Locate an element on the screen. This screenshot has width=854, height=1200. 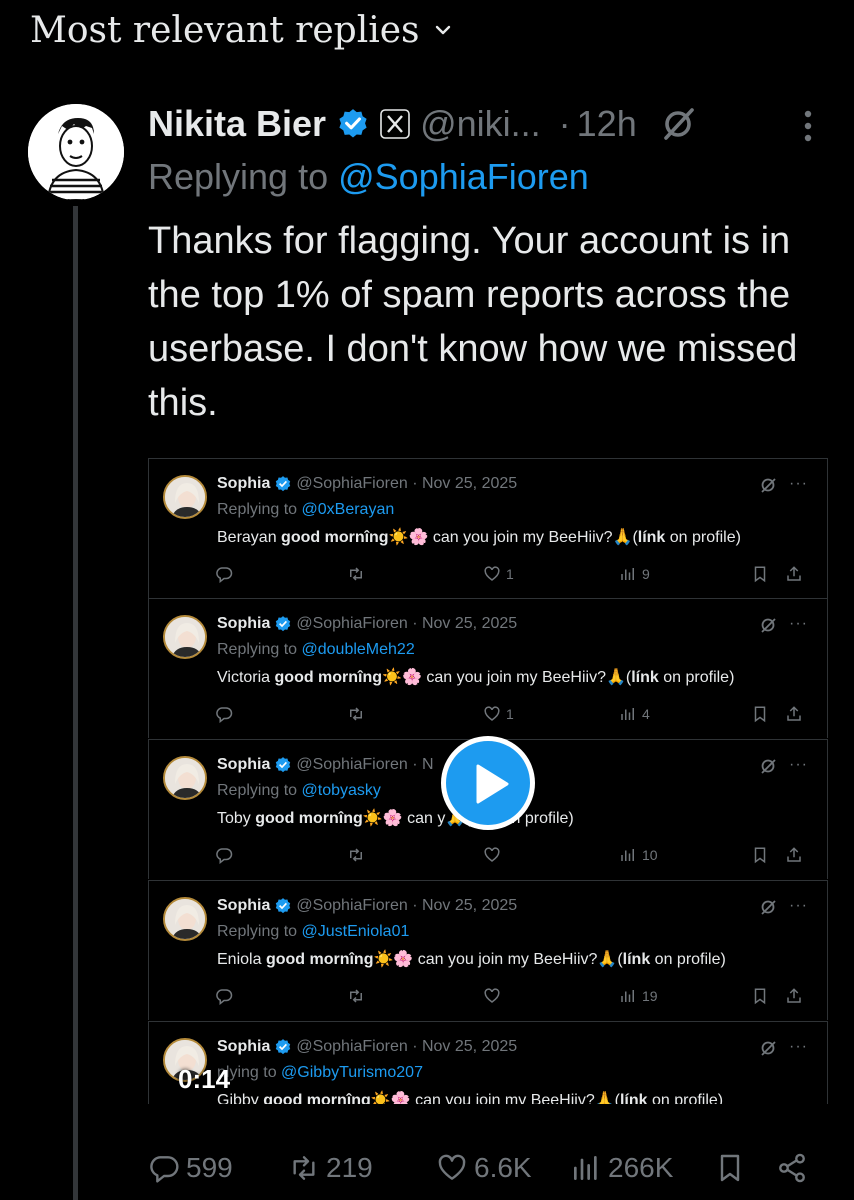
play-icon is located at coordinates (492, 784).